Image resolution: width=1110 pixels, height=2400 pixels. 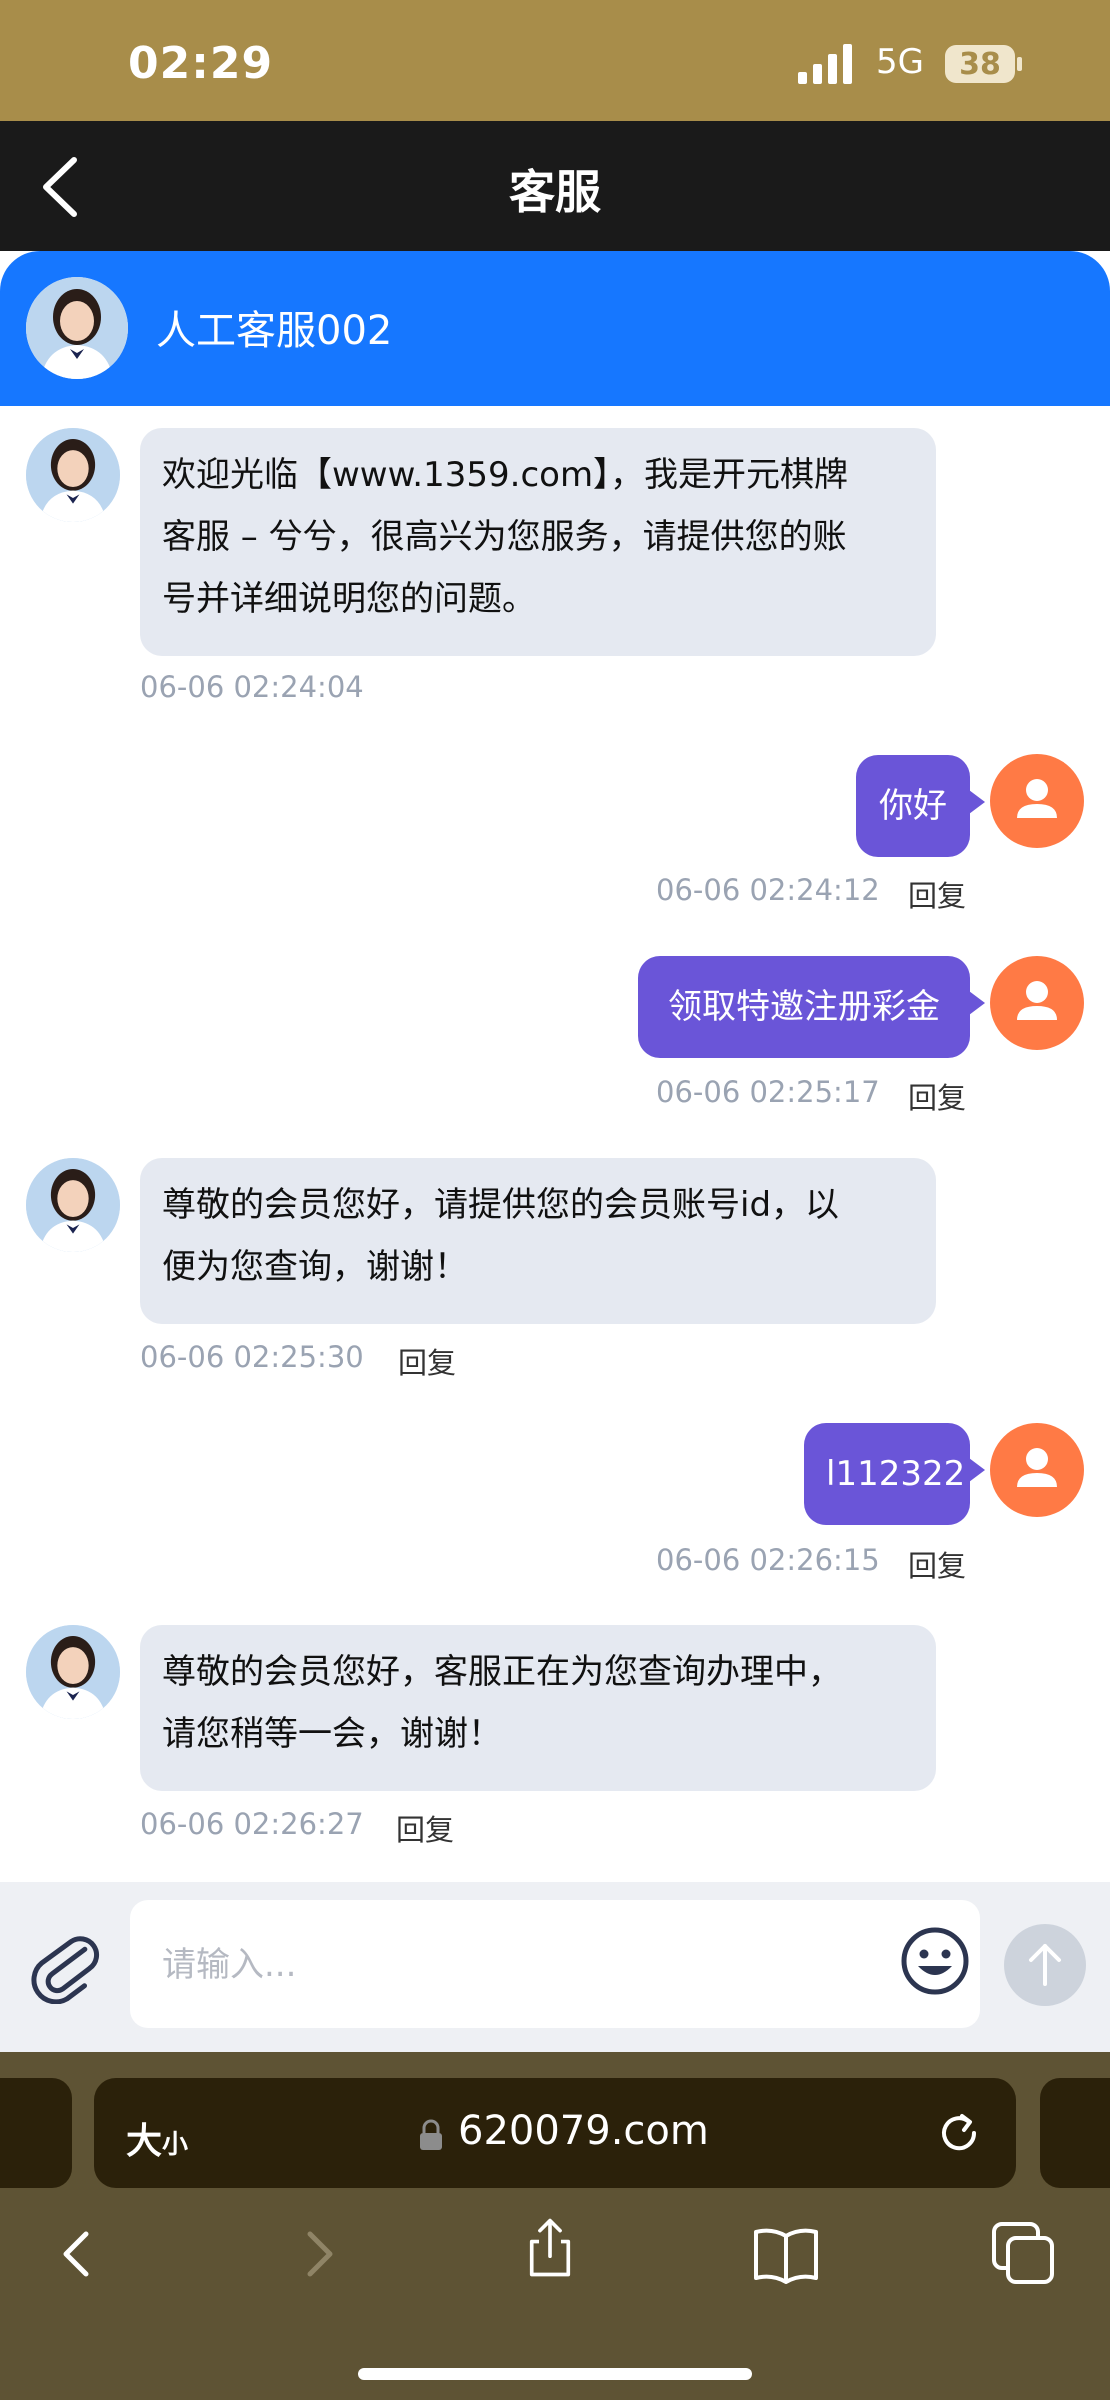 I want to click on signal-icon, so click(x=825, y=64).